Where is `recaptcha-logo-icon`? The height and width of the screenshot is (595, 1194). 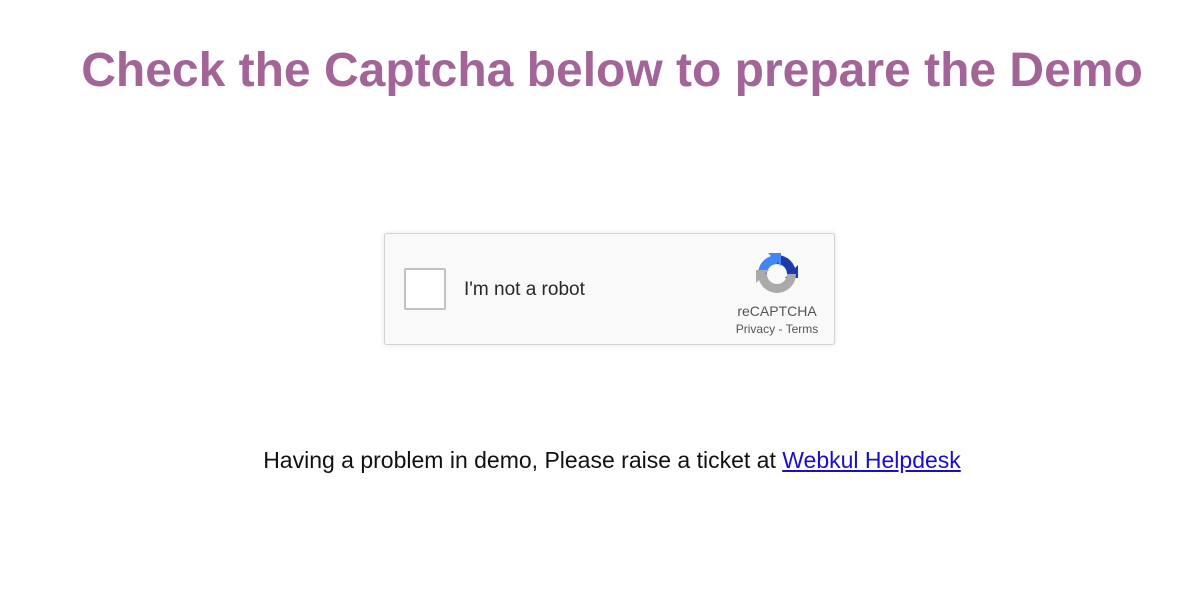
recaptcha-logo-icon is located at coordinates (777, 273).